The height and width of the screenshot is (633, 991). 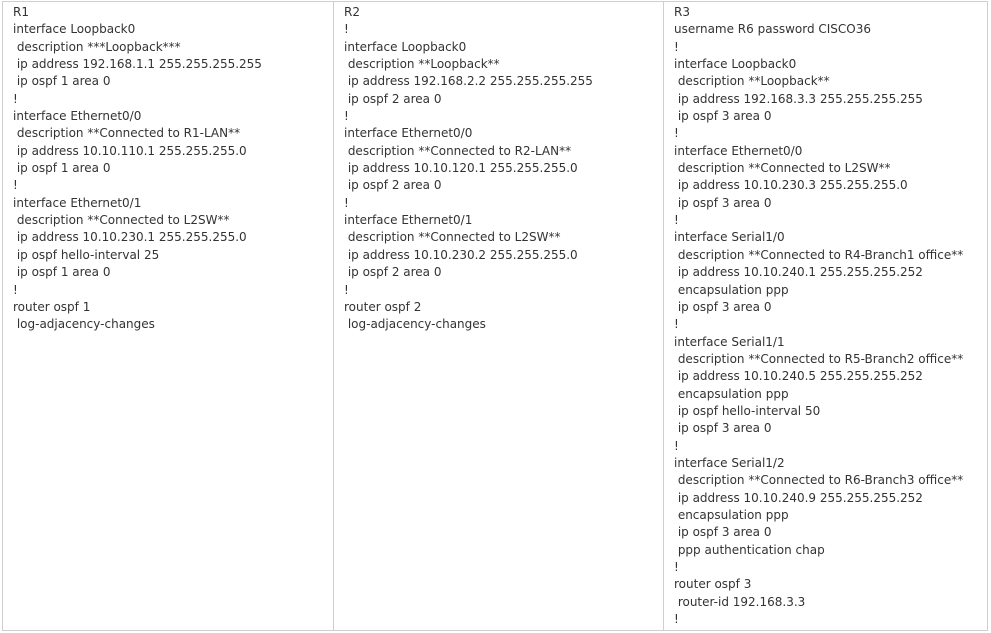 What do you see at coordinates (713, 584) in the screenshot?
I see `config-line: router ospf 3` at bounding box center [713, 584].